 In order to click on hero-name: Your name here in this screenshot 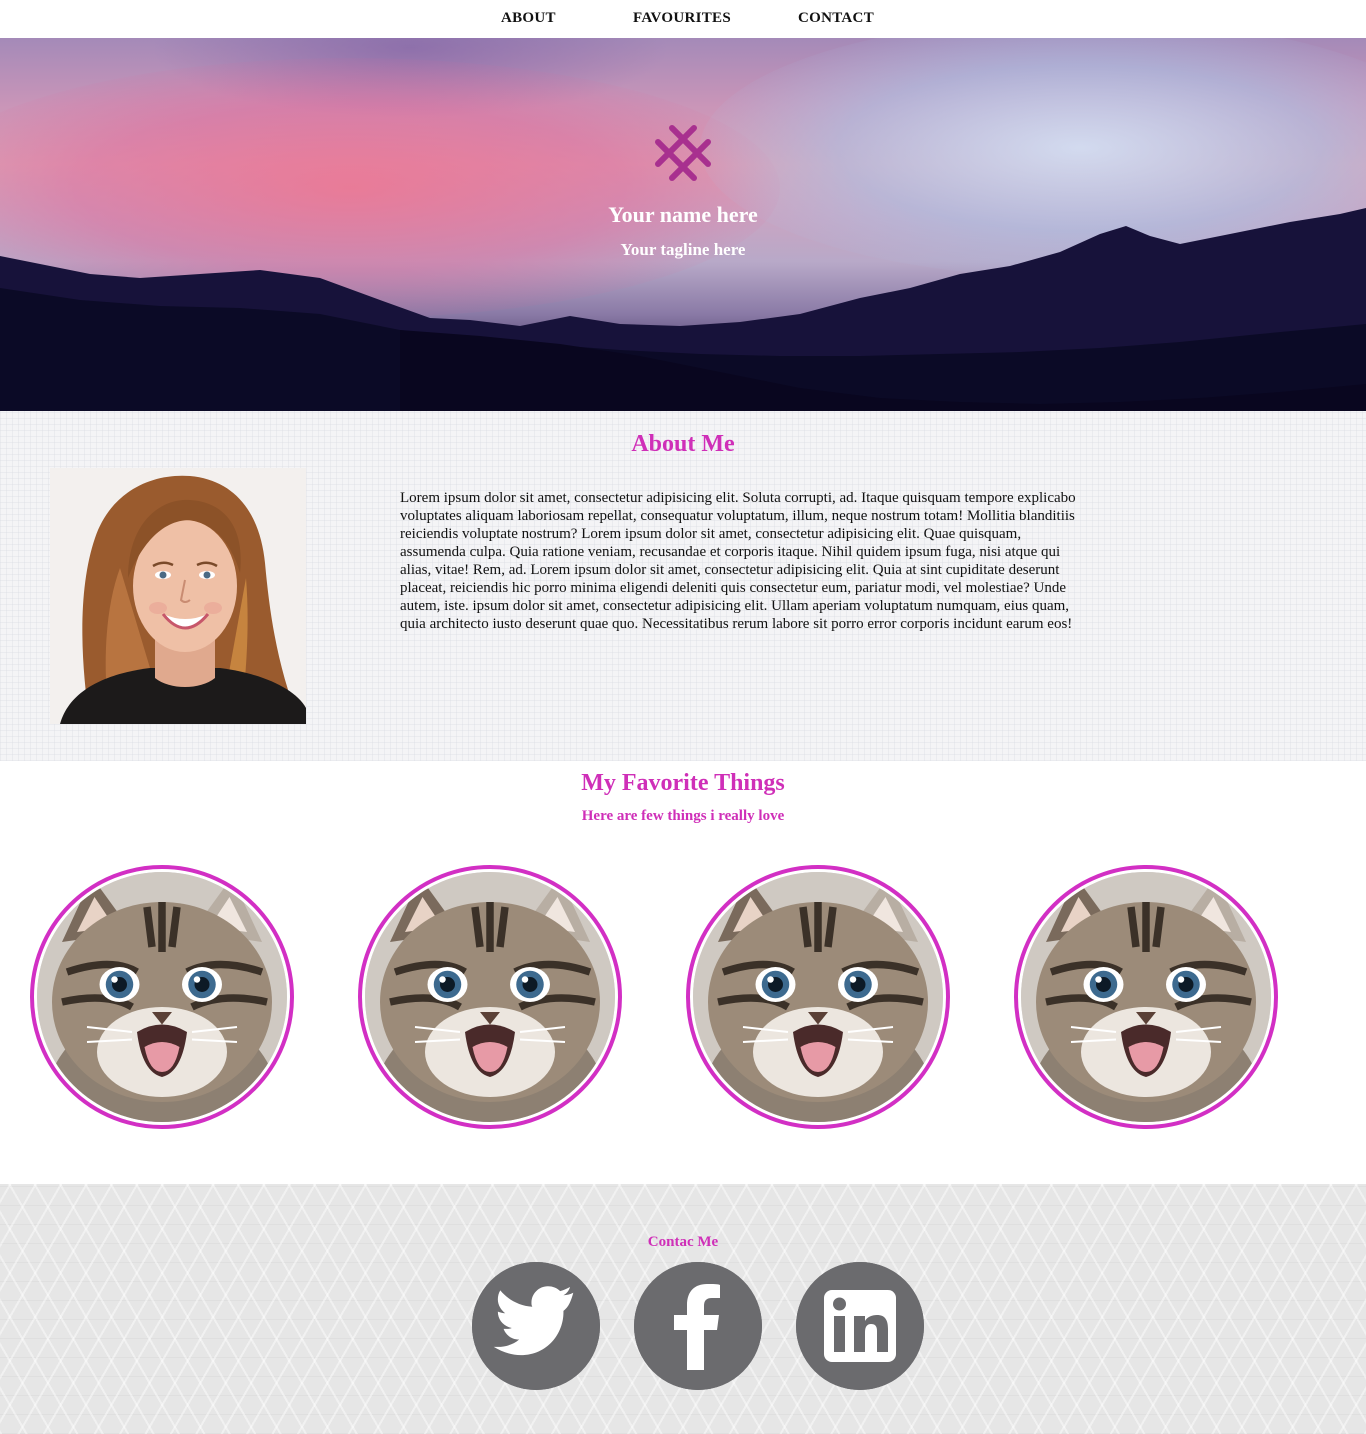, I will do `click(683, 214)`.